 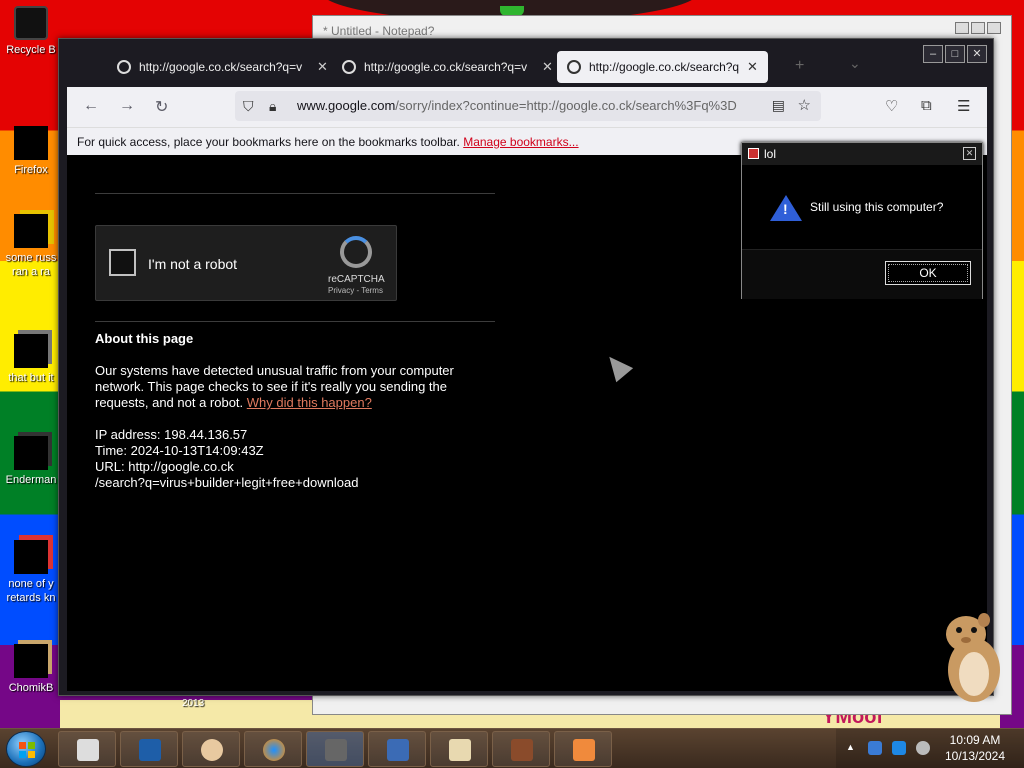 I want to click on exclamation-icon: !, so click(x=785, y=209).